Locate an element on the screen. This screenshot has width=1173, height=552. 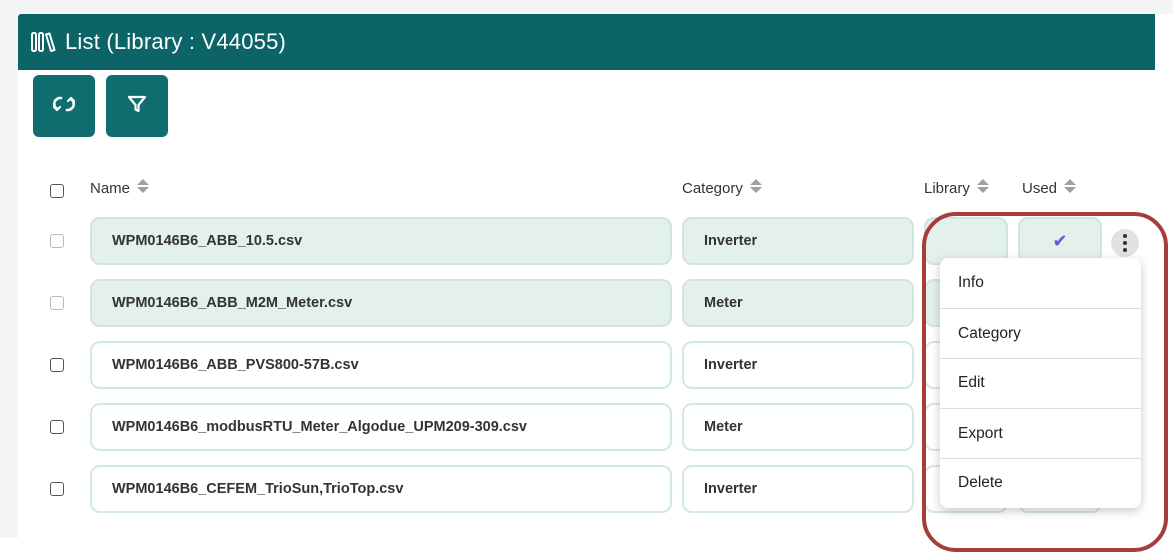
row-name-cell: WPM0146B6_ABB_10.5.csv is located at coordinates (381, 241).